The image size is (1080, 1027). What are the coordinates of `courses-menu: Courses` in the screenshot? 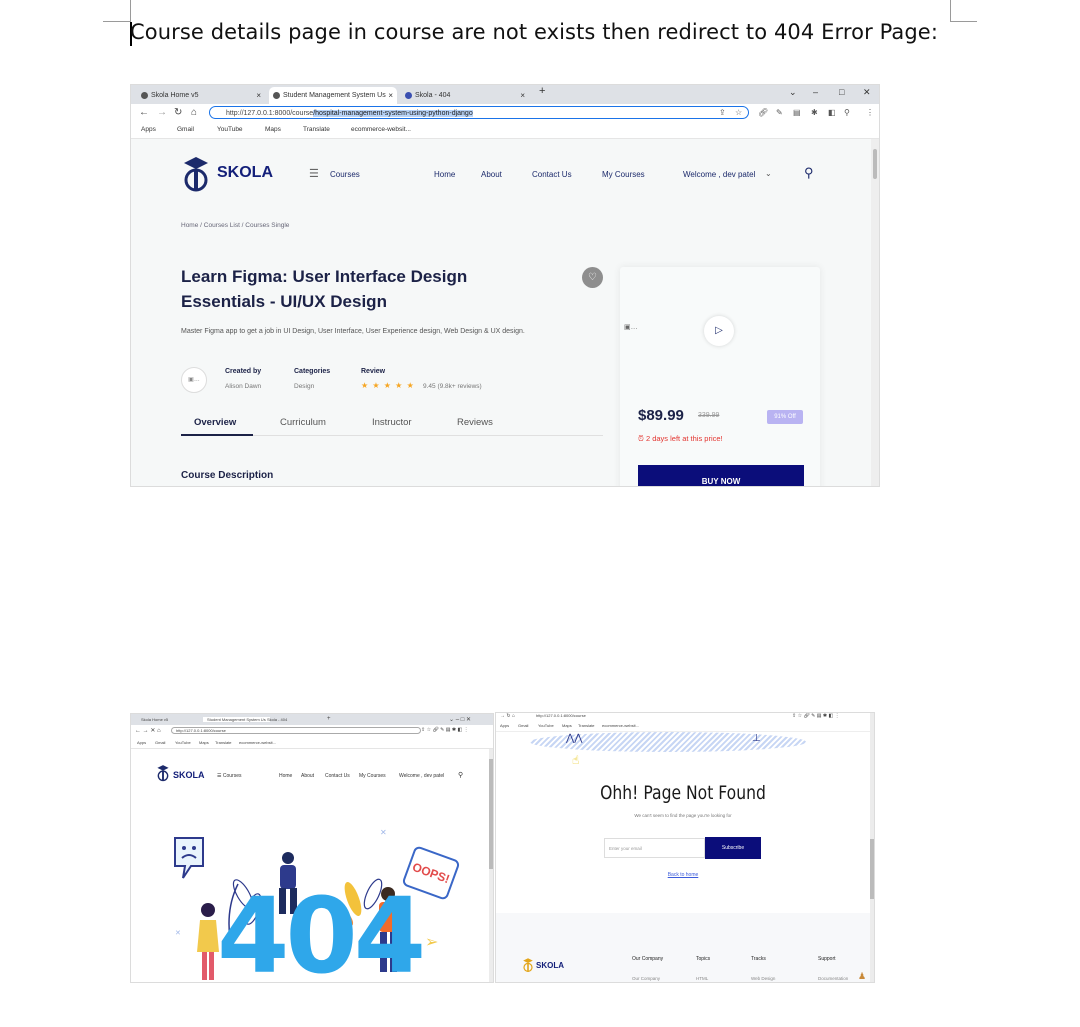 It's located at (345, 174).